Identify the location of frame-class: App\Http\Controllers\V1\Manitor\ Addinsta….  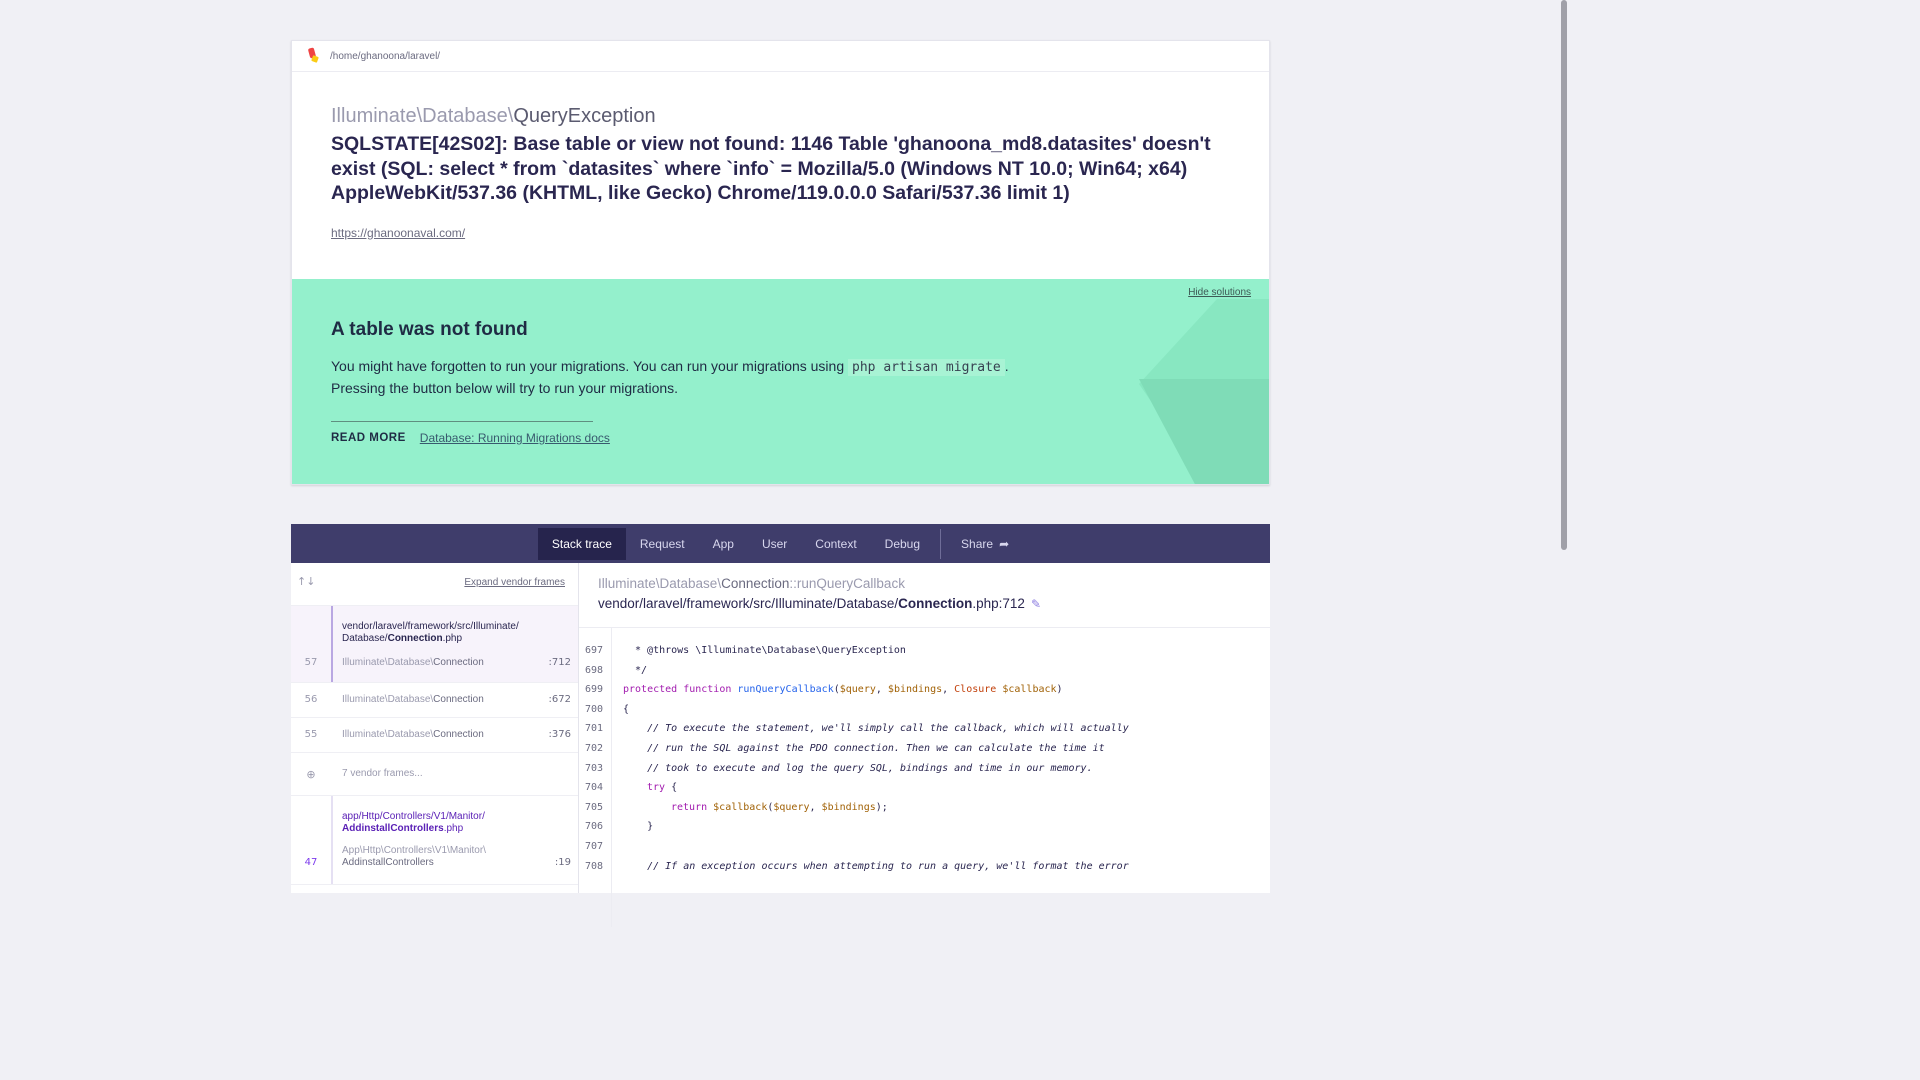
(414, 857).